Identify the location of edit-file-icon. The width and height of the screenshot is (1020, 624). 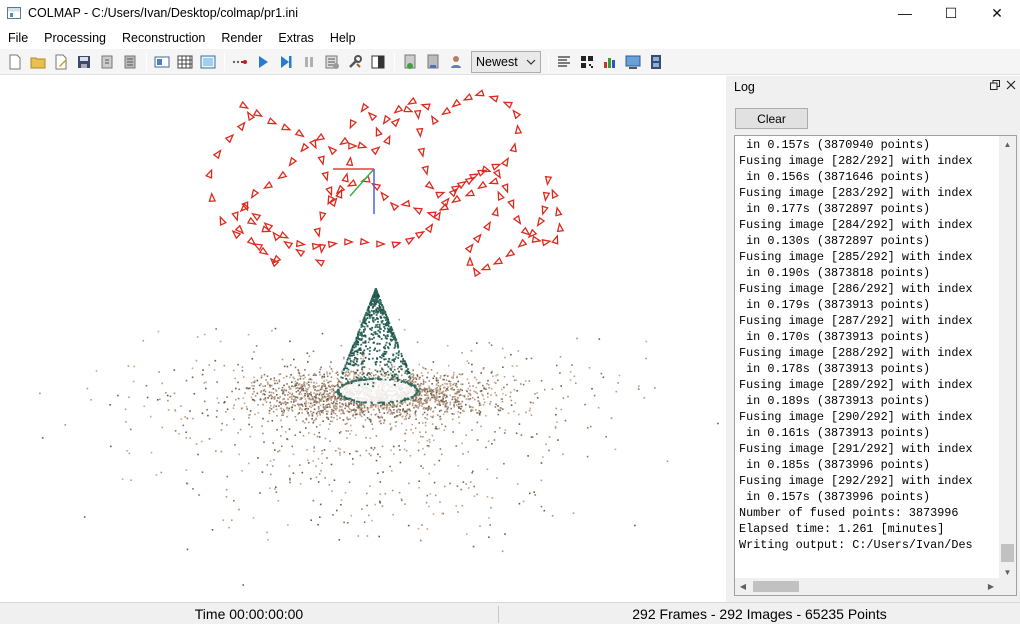
(61, 61).